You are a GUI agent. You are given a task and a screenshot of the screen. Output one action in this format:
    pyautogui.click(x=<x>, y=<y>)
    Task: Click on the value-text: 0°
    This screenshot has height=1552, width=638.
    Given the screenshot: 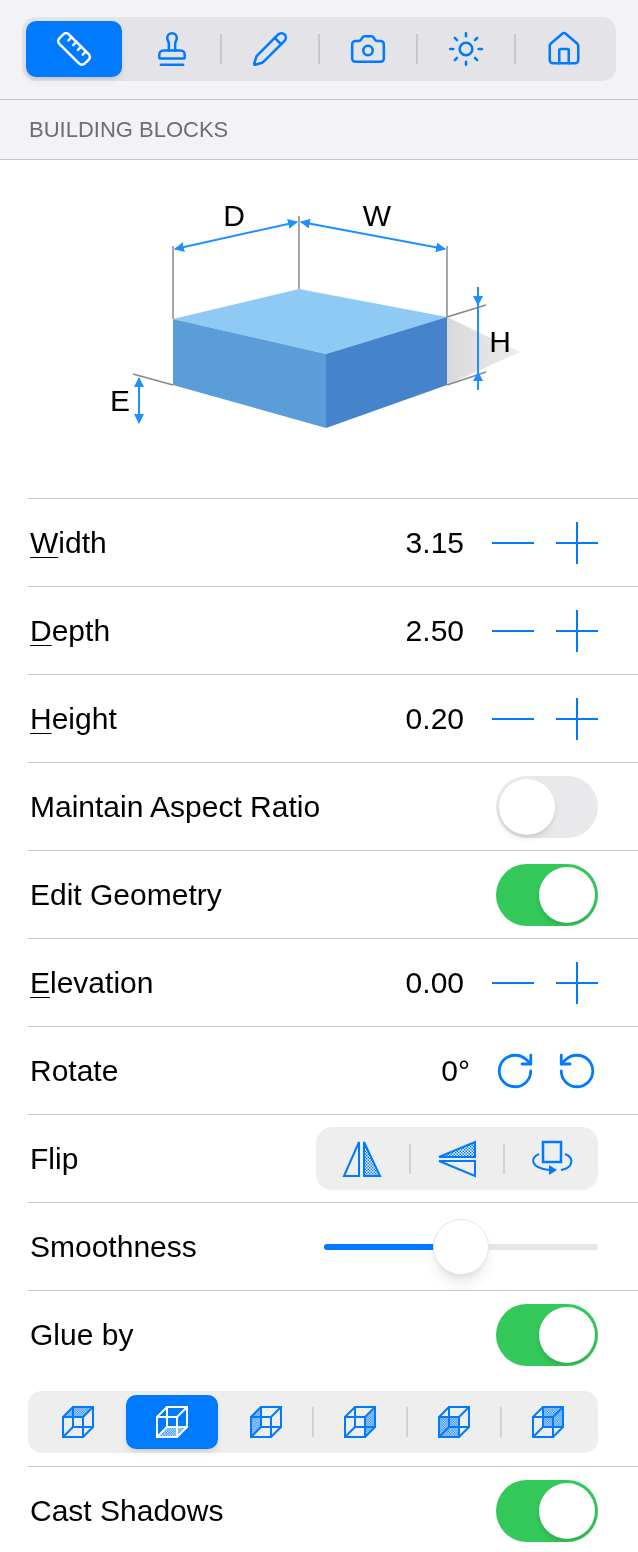 What is the action you would take?
    pyautogui.click(x=455, y=1071)
    